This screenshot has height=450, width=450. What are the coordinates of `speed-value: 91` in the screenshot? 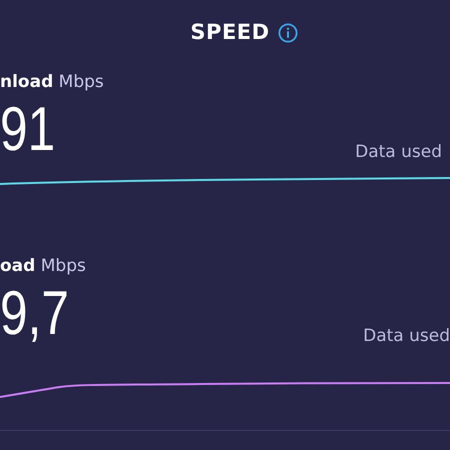 It's located at (28, 130).